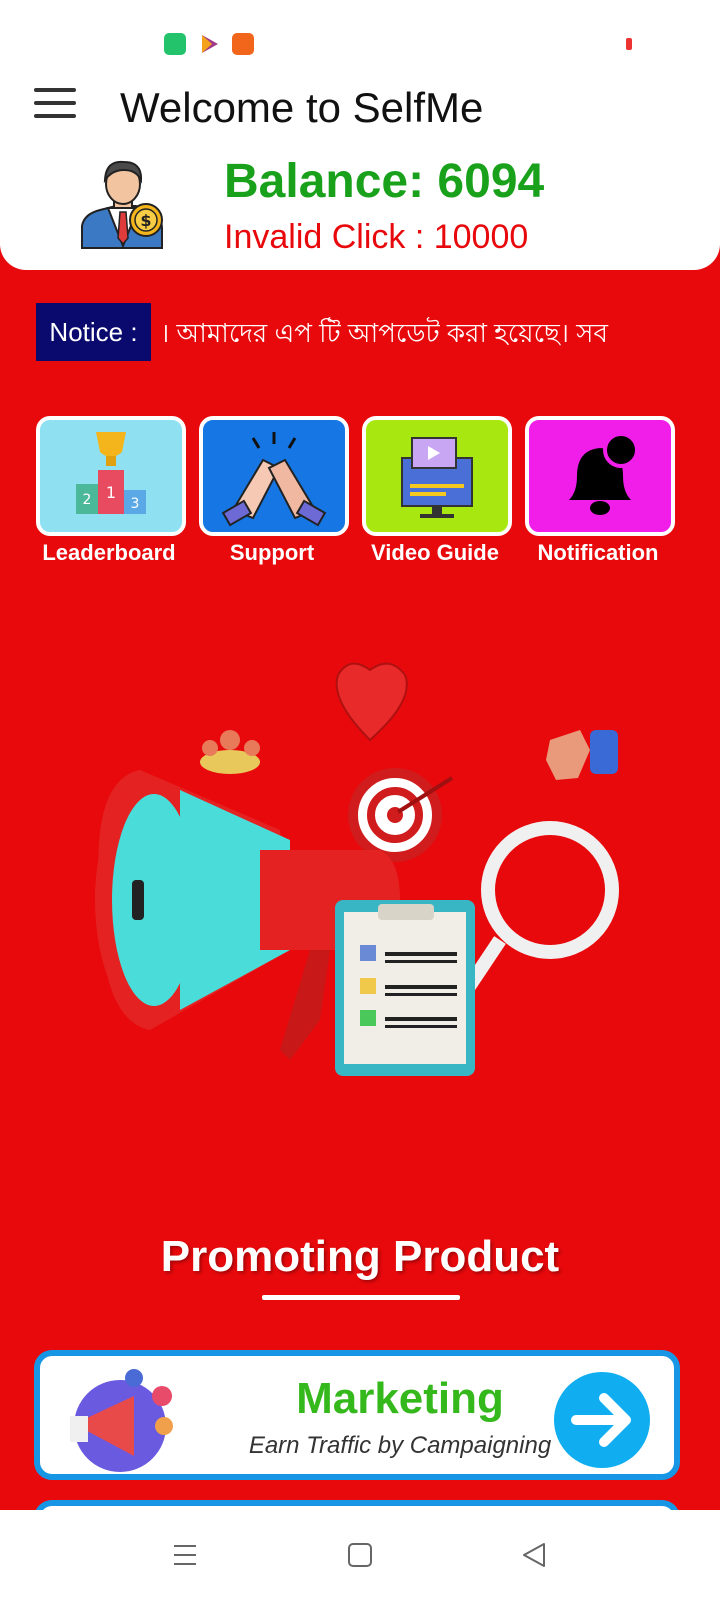 The height and width of the screenshot is (1600, 720). I want to click on video-monitor-icon, so click(437, 477).